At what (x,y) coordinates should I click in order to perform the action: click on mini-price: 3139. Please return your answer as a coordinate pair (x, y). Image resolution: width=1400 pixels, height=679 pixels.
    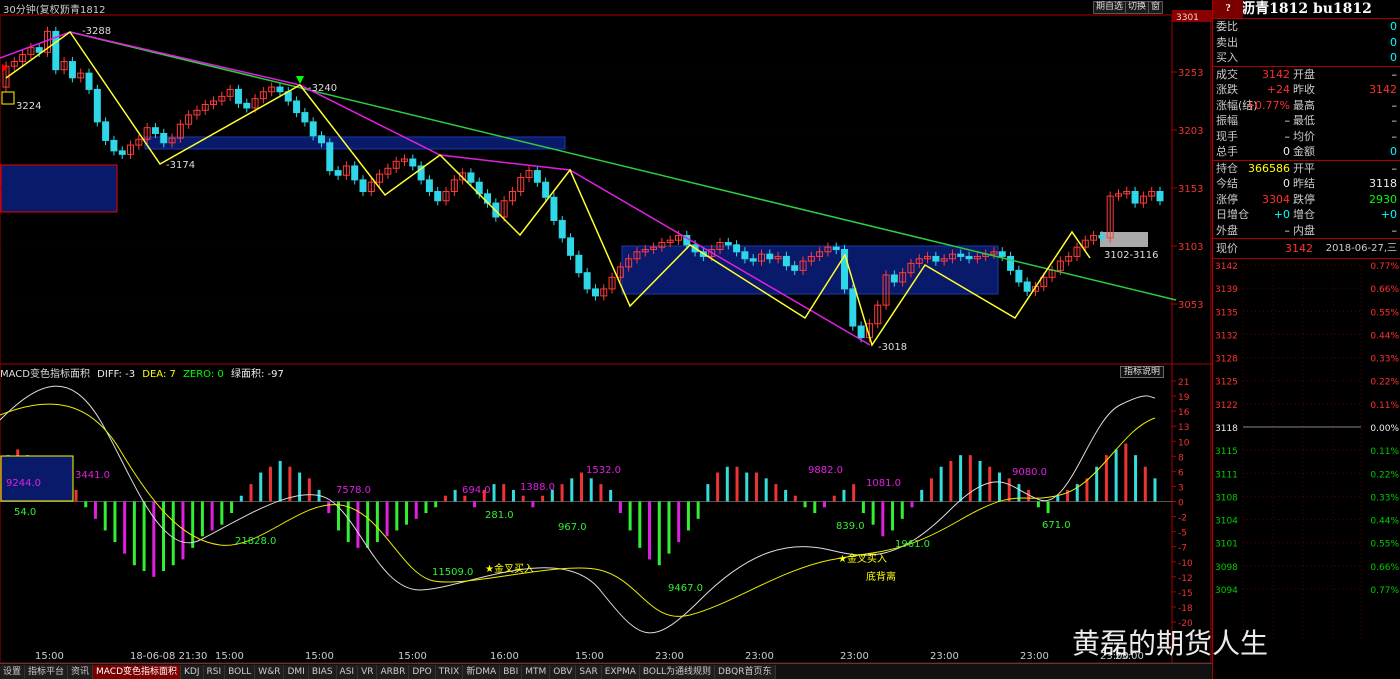
    Looking at the image, I should click on (1226, 290).